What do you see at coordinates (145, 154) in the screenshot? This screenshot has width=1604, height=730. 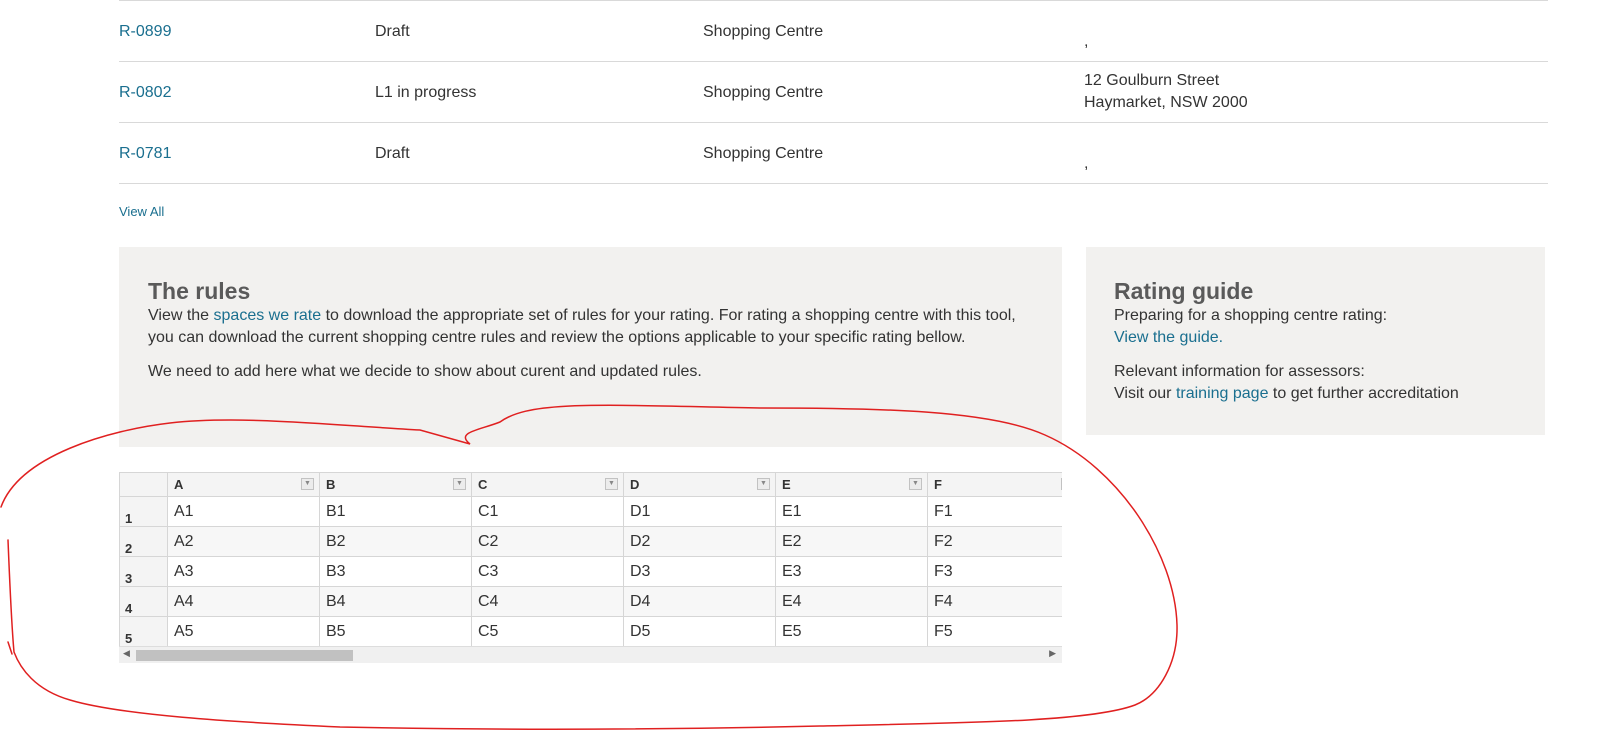 I see `rating-id-link: R-0781` at bounding box center [145, 154].